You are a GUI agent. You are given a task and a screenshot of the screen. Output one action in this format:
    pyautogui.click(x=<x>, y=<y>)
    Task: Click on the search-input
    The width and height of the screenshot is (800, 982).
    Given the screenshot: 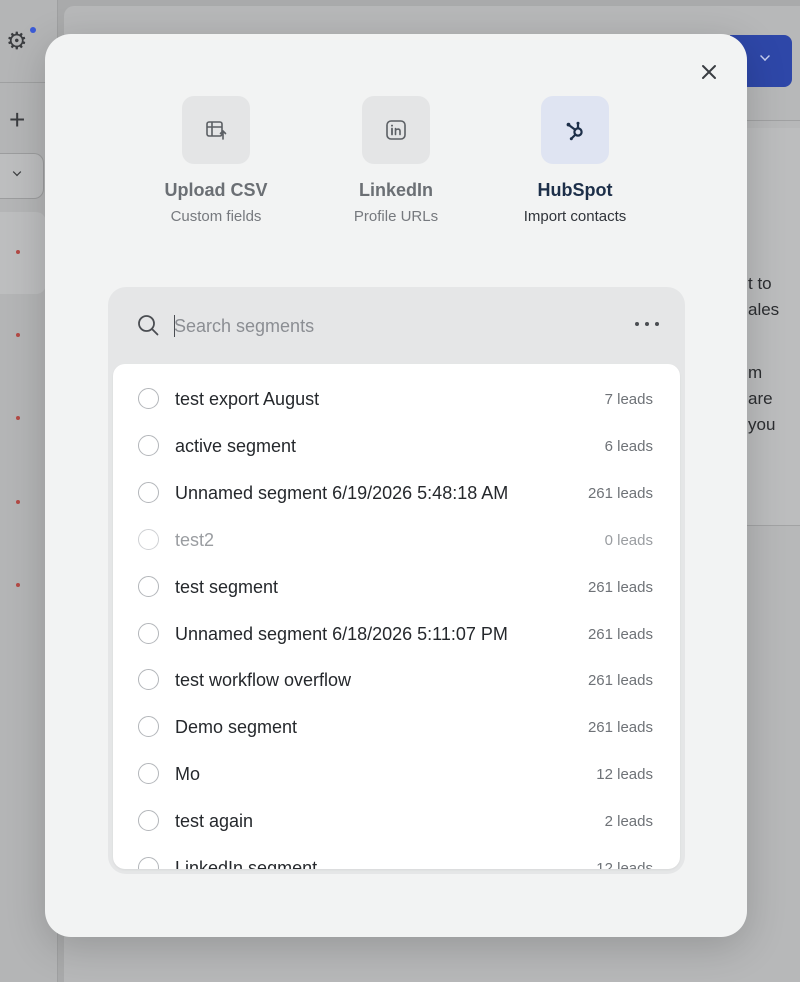 What is the action you would take?
    pyautogui.click(x=384, y=326)
    